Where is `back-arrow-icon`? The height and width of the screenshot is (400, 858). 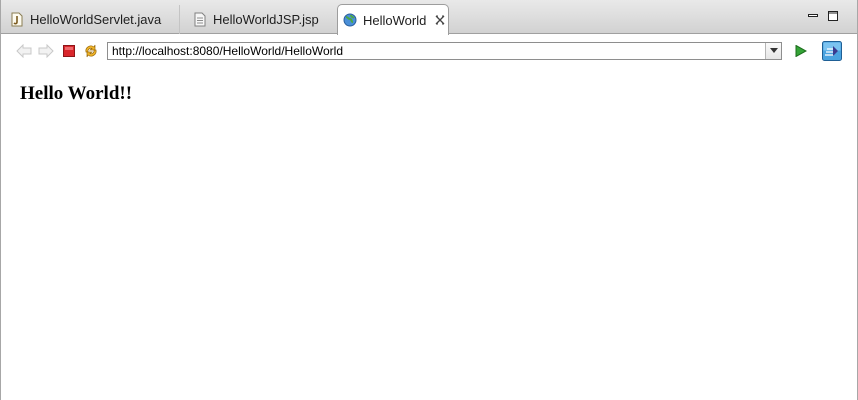 back-arrow-icon is located at coordinates (24, 51).